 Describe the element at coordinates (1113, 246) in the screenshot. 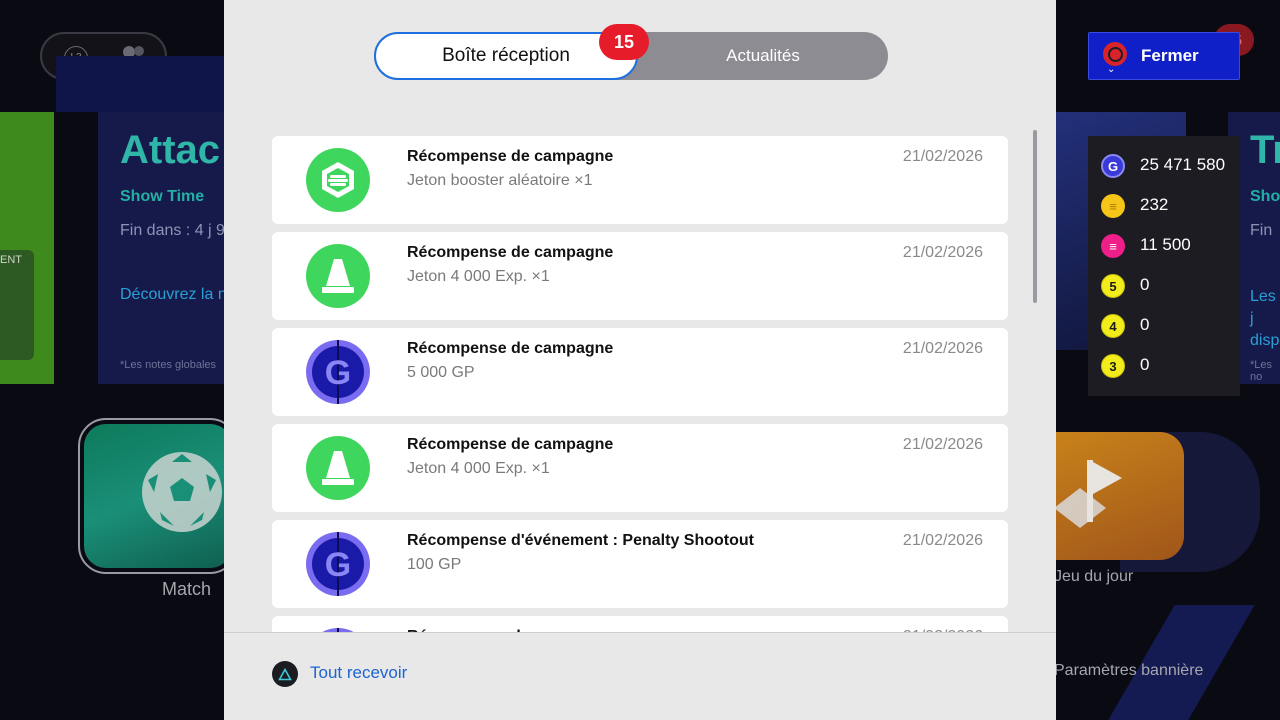

I see `efootball-point-icon: ≡` at that location.